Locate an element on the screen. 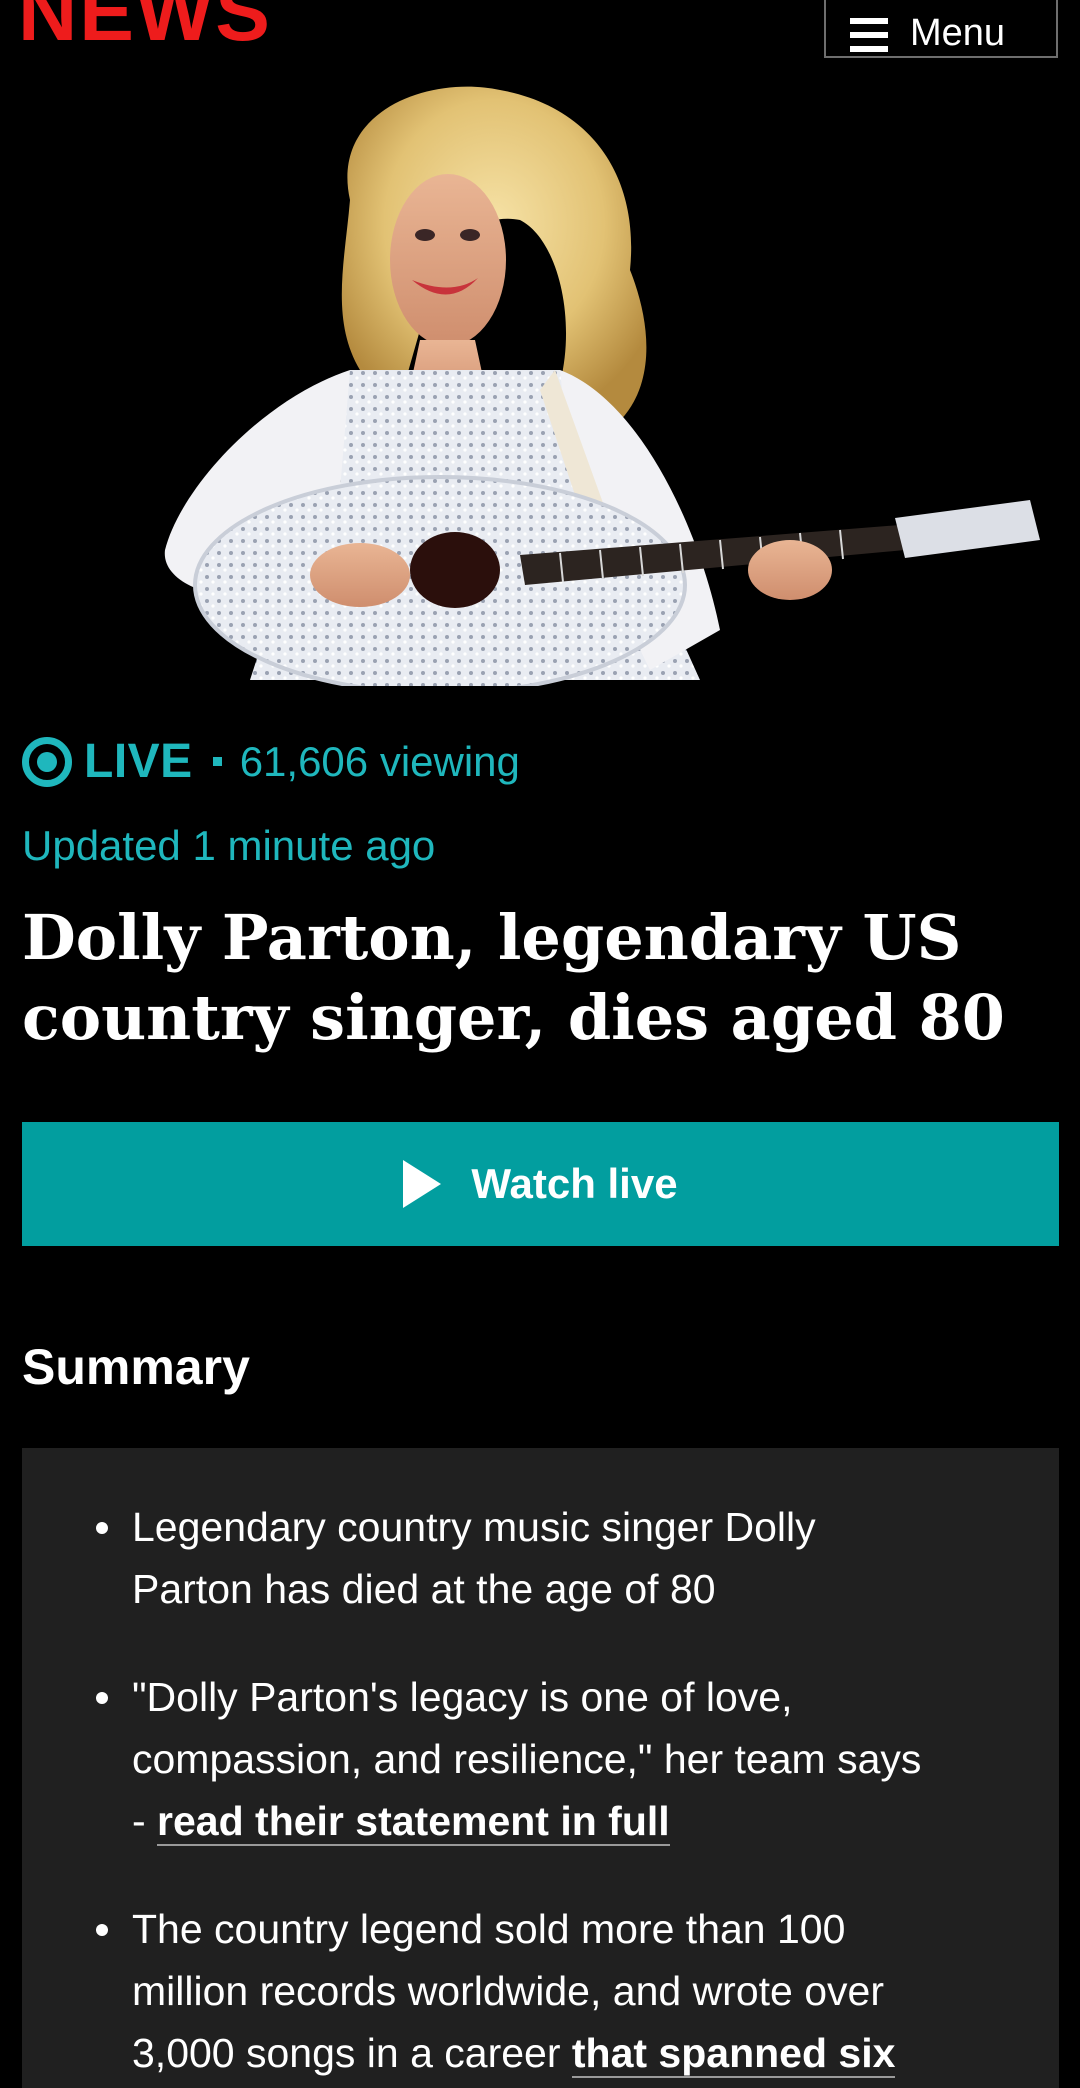  hamburger-menu-icon is located at coordinates (869, 35).